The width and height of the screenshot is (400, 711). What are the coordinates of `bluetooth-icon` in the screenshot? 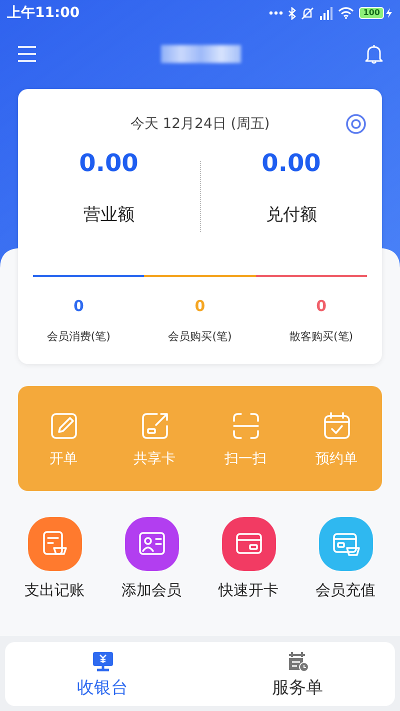 It's located at (292, 13).